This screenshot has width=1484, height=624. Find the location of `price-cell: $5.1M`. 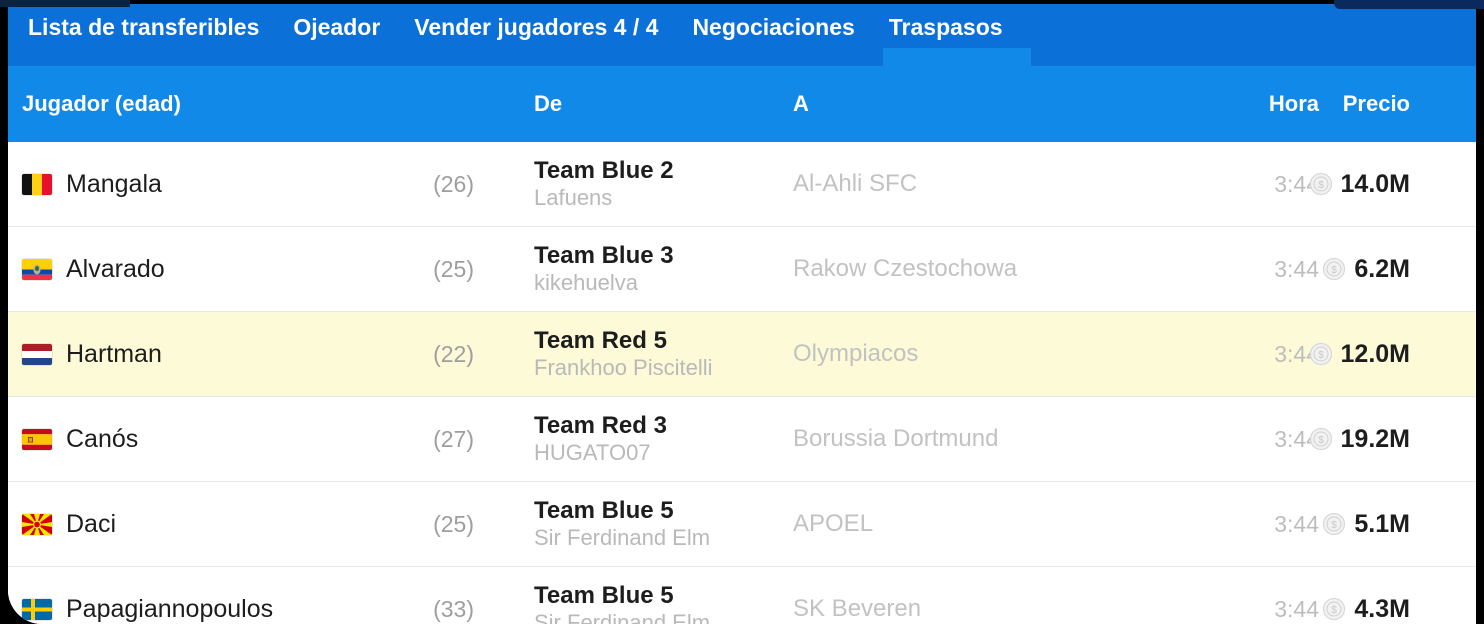

price-cell: $5.1M is located at coordinates (1371, 524).